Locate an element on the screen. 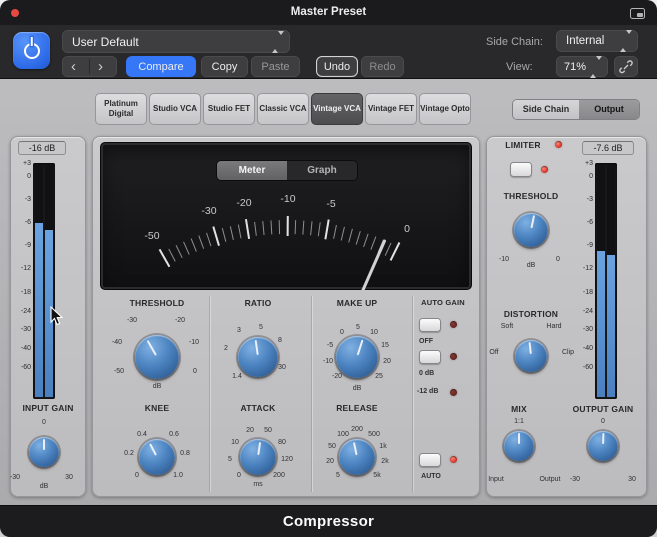 The height and width of the screenshot is (537, 657). release-auto-label: AUTO is located at coordinates (431, 476).